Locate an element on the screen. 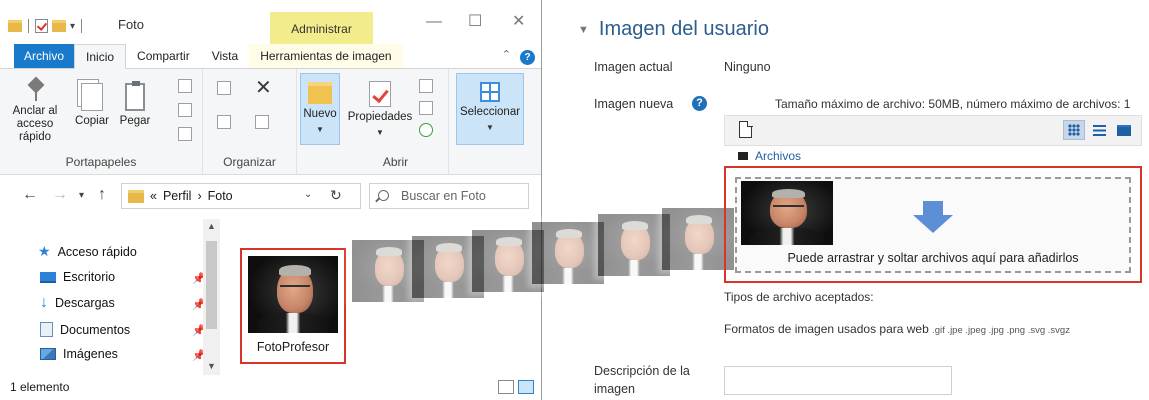 This screenshot has width=1149, height=400. nav-item-documentos: Documentos is located at coordinates (85, 329).